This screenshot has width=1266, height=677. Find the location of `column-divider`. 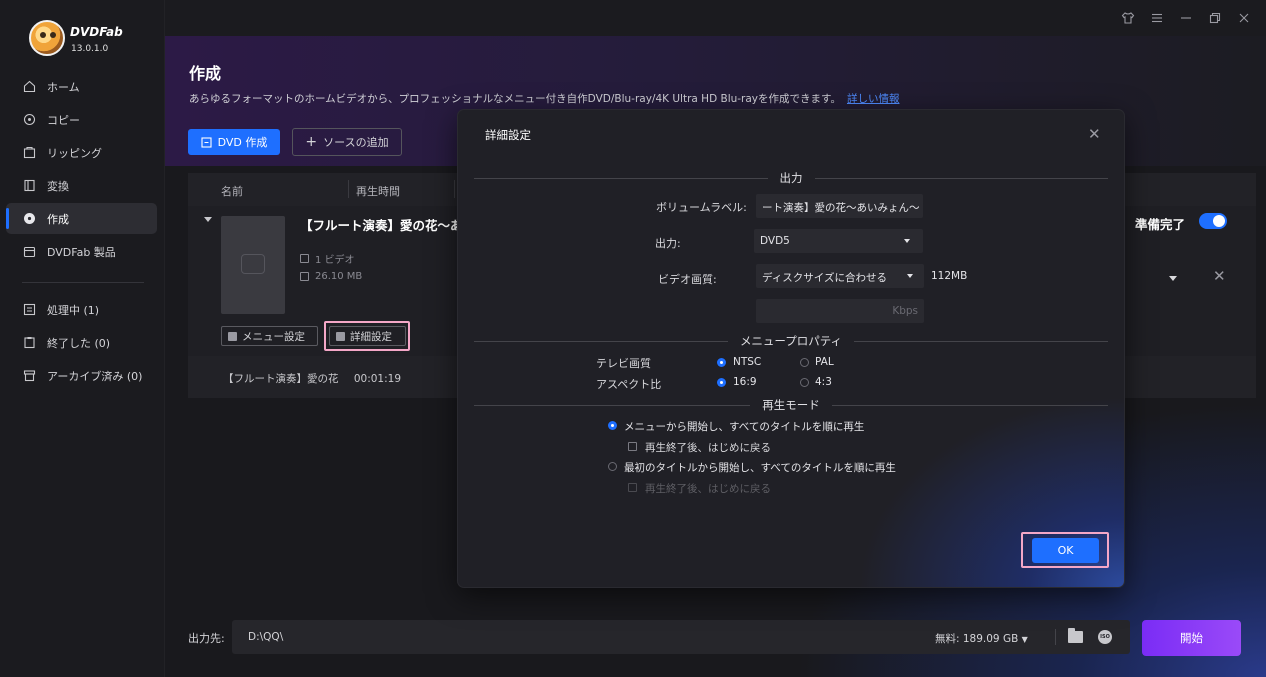

column-divider is located at coordinates (348, 189).